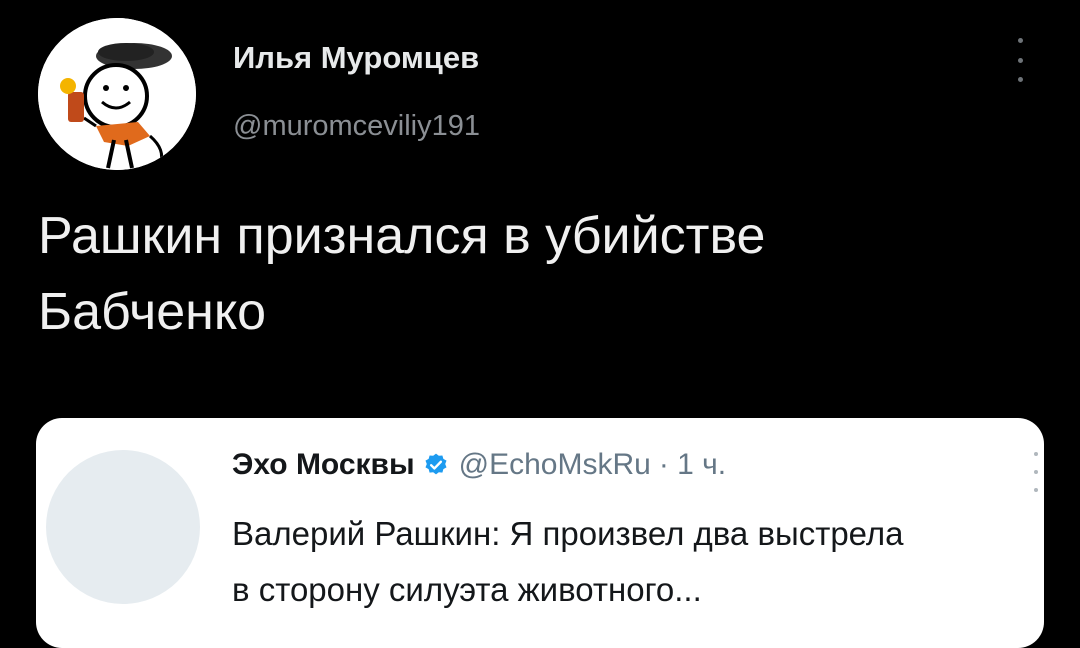  I want to click on tweet-line: Бабченко, so click(152, 312).